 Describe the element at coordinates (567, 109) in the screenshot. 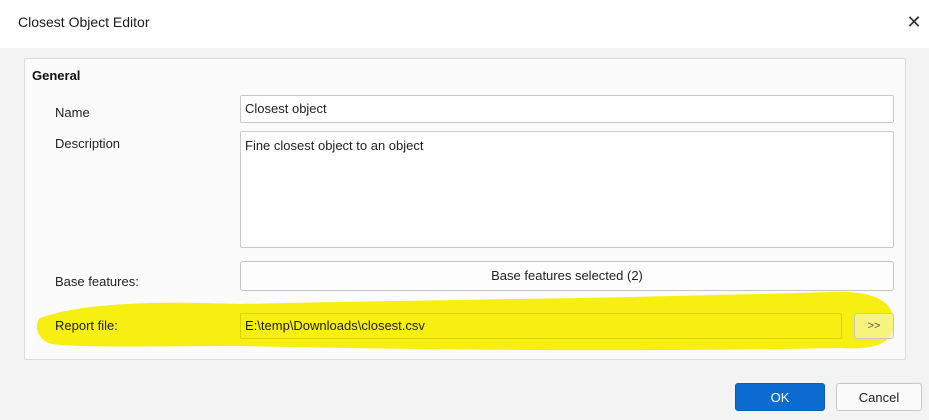

I see `name-field: Closest object` at that location.